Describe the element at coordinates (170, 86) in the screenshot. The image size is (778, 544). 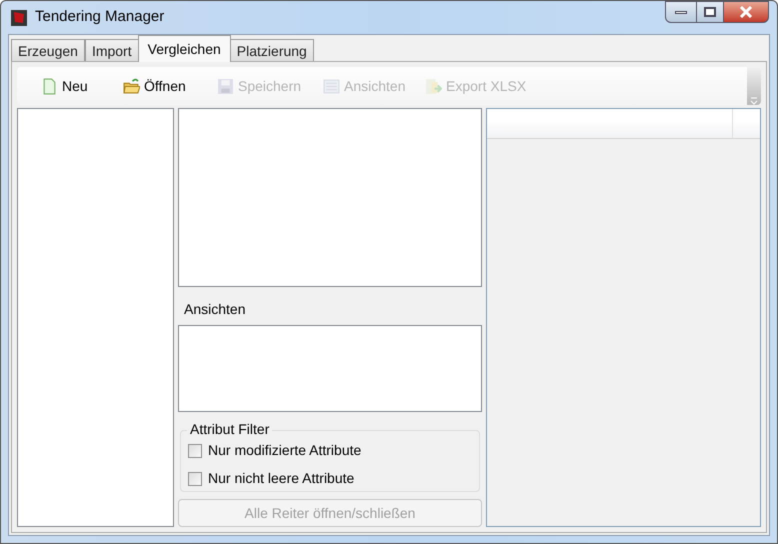
I see `open-button: Öffnen` at that location.